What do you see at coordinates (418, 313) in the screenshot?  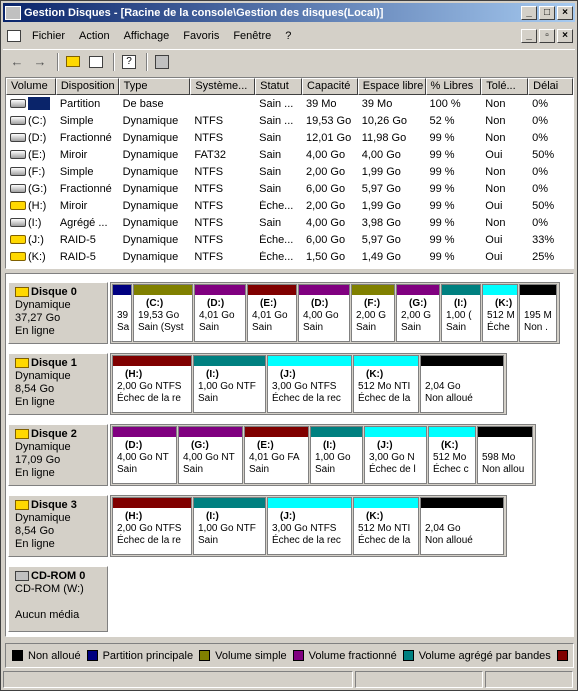 I see `partition: (G:) 2,00 G Sain` at bounding box center [418, 313].